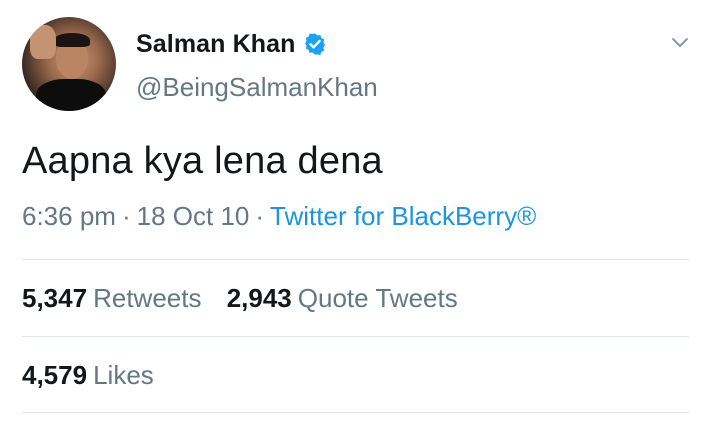 This screenshot has width=711, height=431. Describe the element at coordinates (71, 95) in the screenshot. I see `avatar-shirt` at that location.